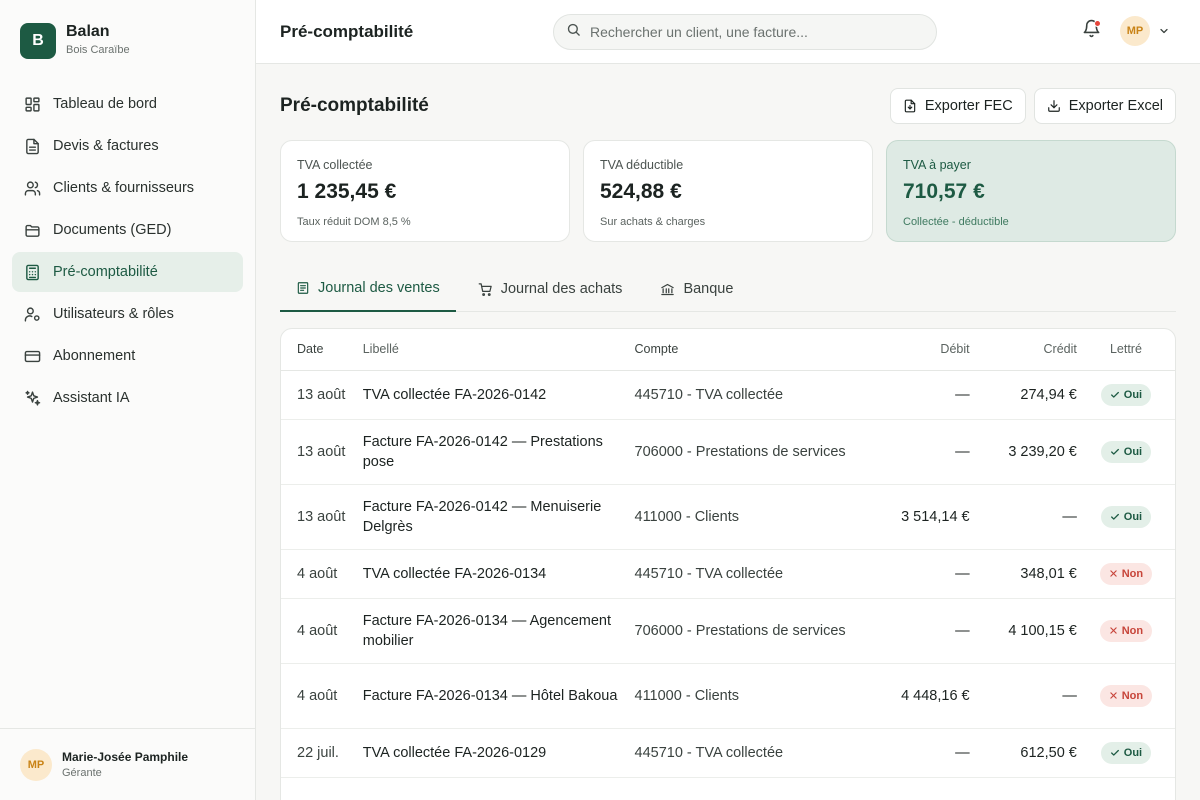 This screenshot has width=1200, height=800. I want to click on topbar-title: Pré-comptabilité, so click(347, 31).